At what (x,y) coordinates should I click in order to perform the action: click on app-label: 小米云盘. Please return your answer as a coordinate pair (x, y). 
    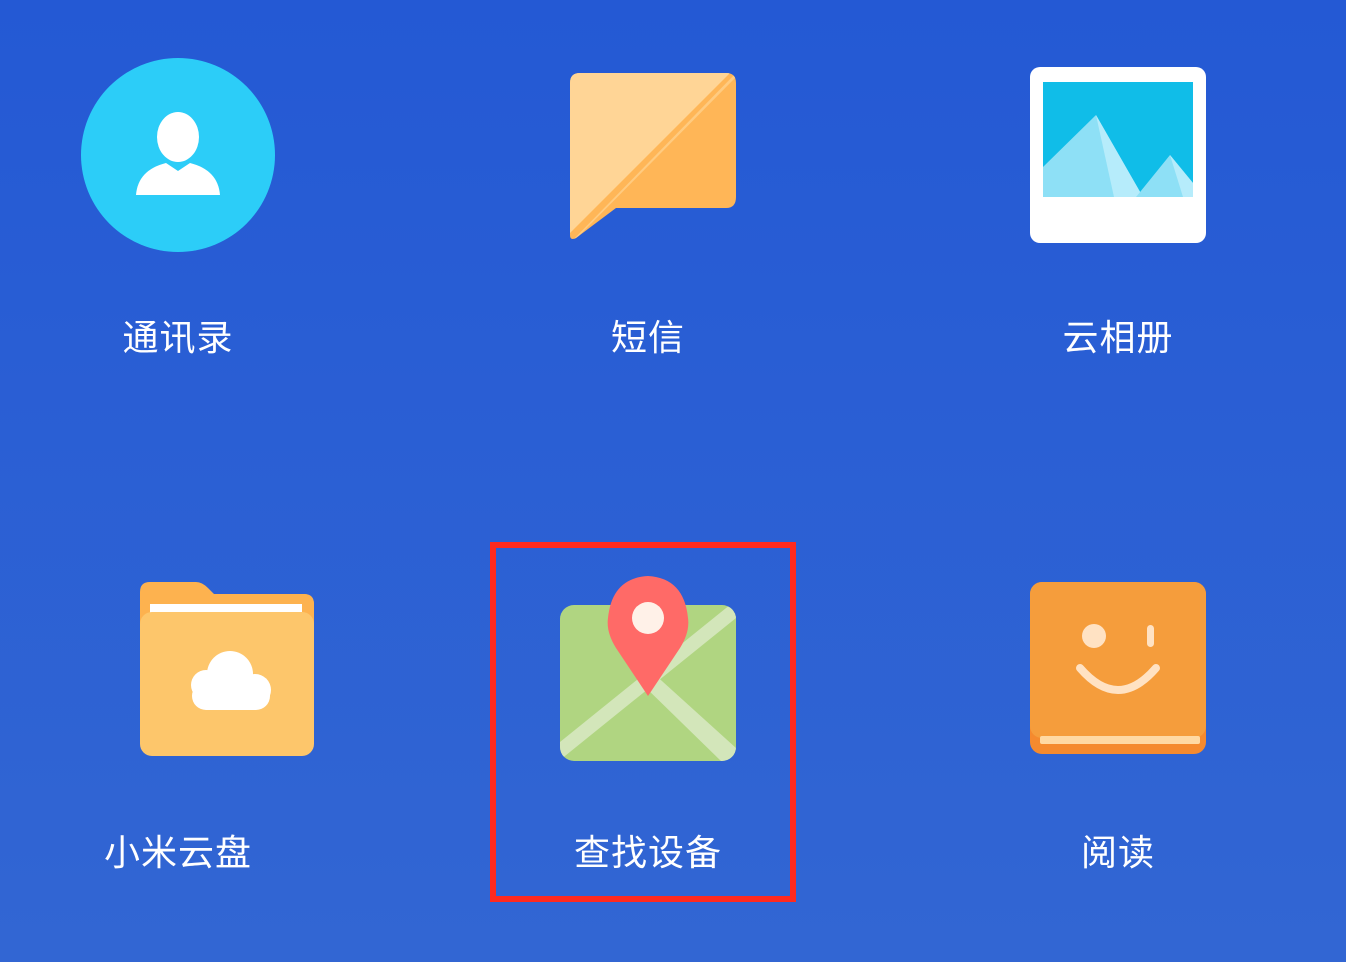
    Looking at the image, I should click on (177, 853).